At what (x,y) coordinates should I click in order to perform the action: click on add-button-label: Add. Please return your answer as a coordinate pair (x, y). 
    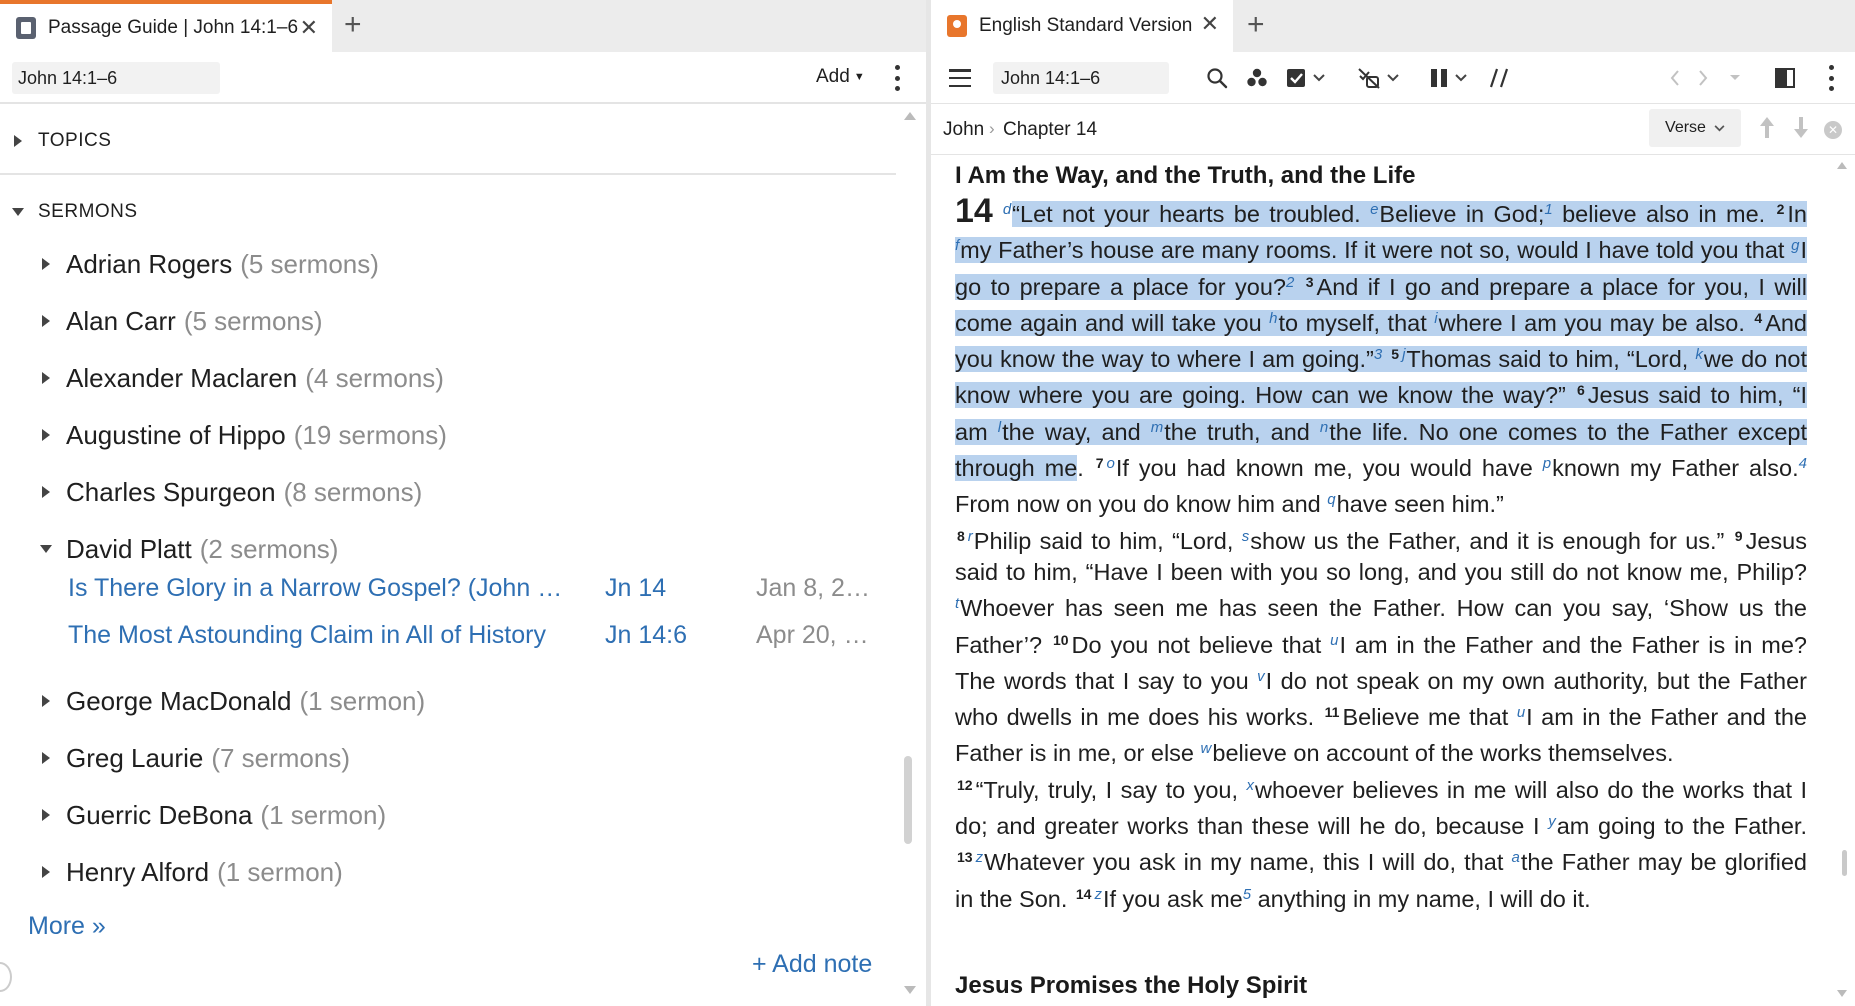
    Looking at the image, I should click on (833, 76).